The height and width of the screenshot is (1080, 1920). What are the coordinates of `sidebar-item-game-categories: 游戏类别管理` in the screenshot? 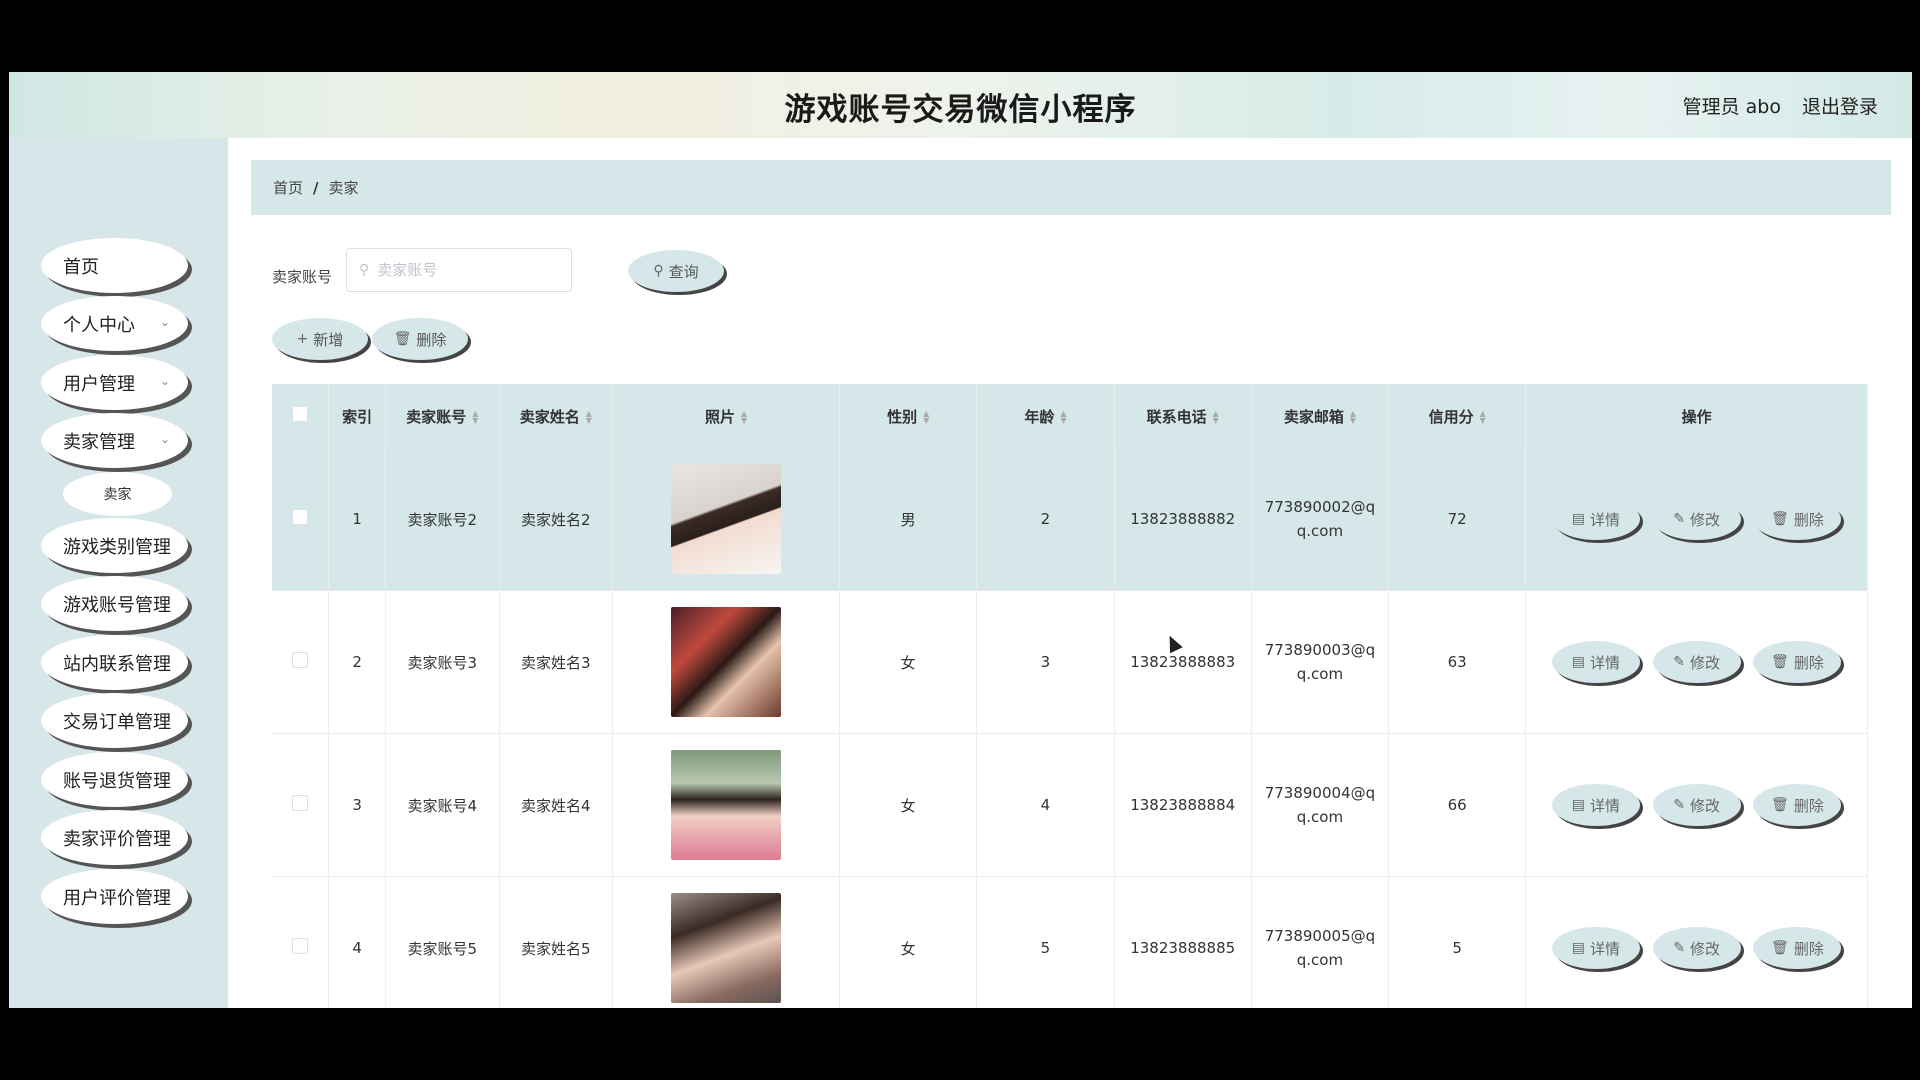 It's located at (114, 545).